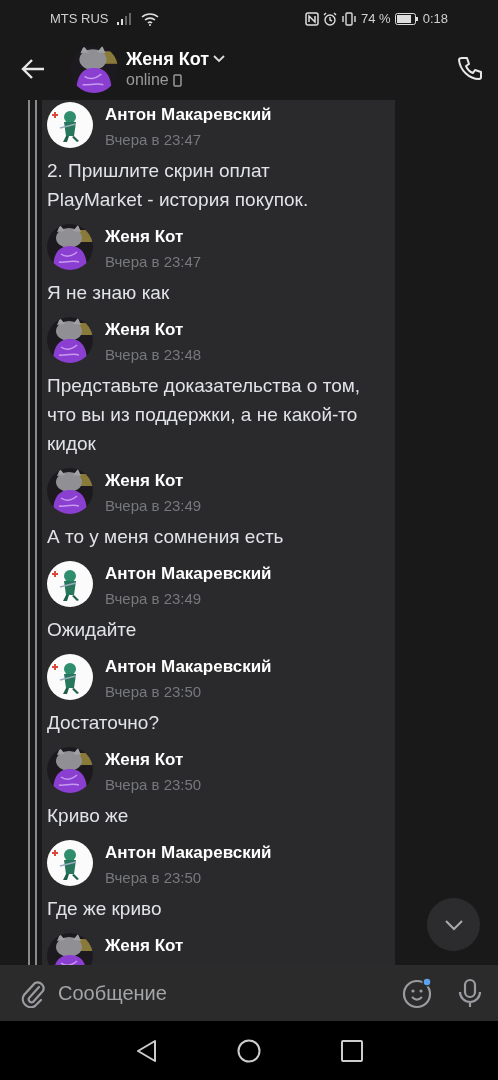 This screenshot has width=498, height=1080. What do you see at coordinates (376, 19) in the screenshot?
I see `battery-percent: 74 %` at bounding box center [376, 19].